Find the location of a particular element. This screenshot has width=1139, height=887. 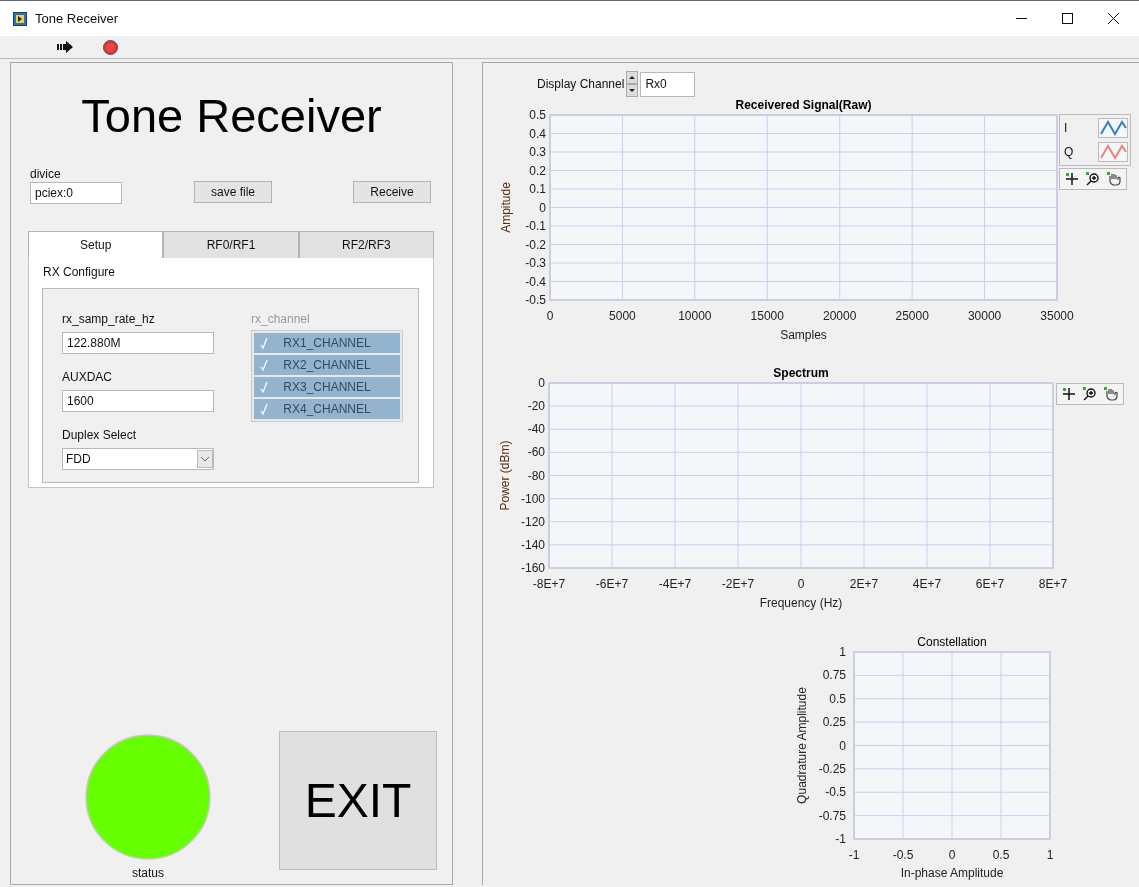

group-title: RX Configure is located at coordinates (79, 272).